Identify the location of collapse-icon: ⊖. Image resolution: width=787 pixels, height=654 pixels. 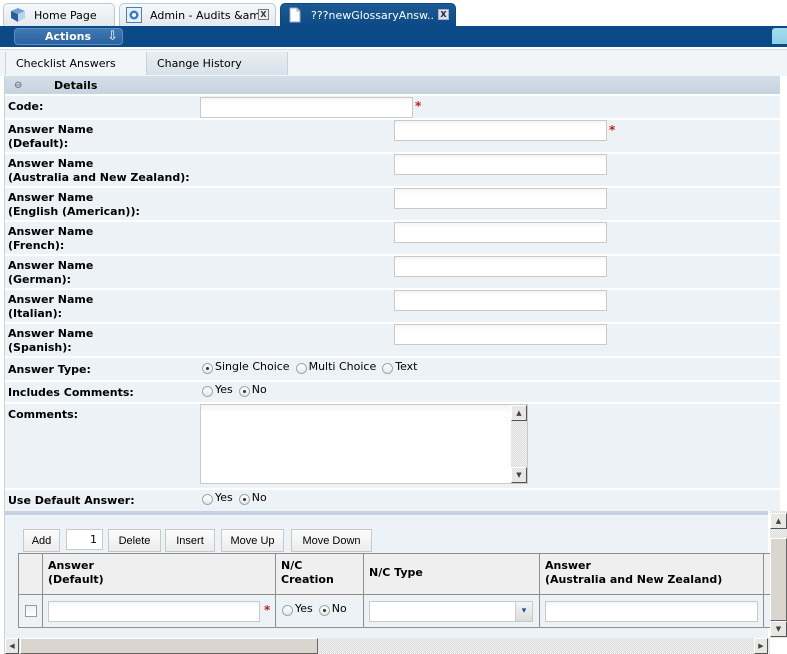
(18, 85).